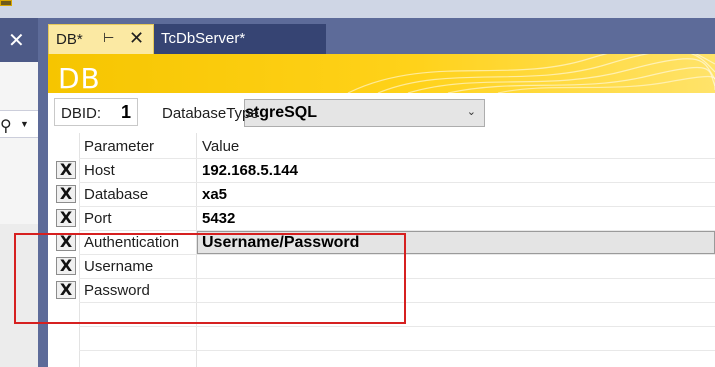 The image size is (715, 367). Describe the element at coordinates (6, 3) in the screenshot. I see `app-icon` at that location.